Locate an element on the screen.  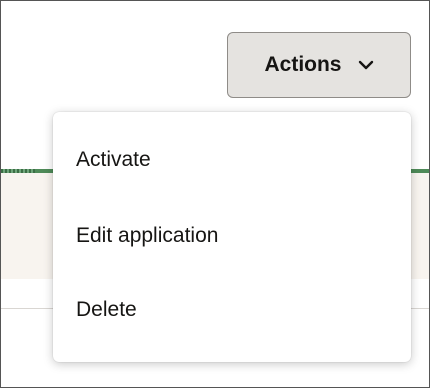
chevron-down-icon is located at coordinates (365, 65).